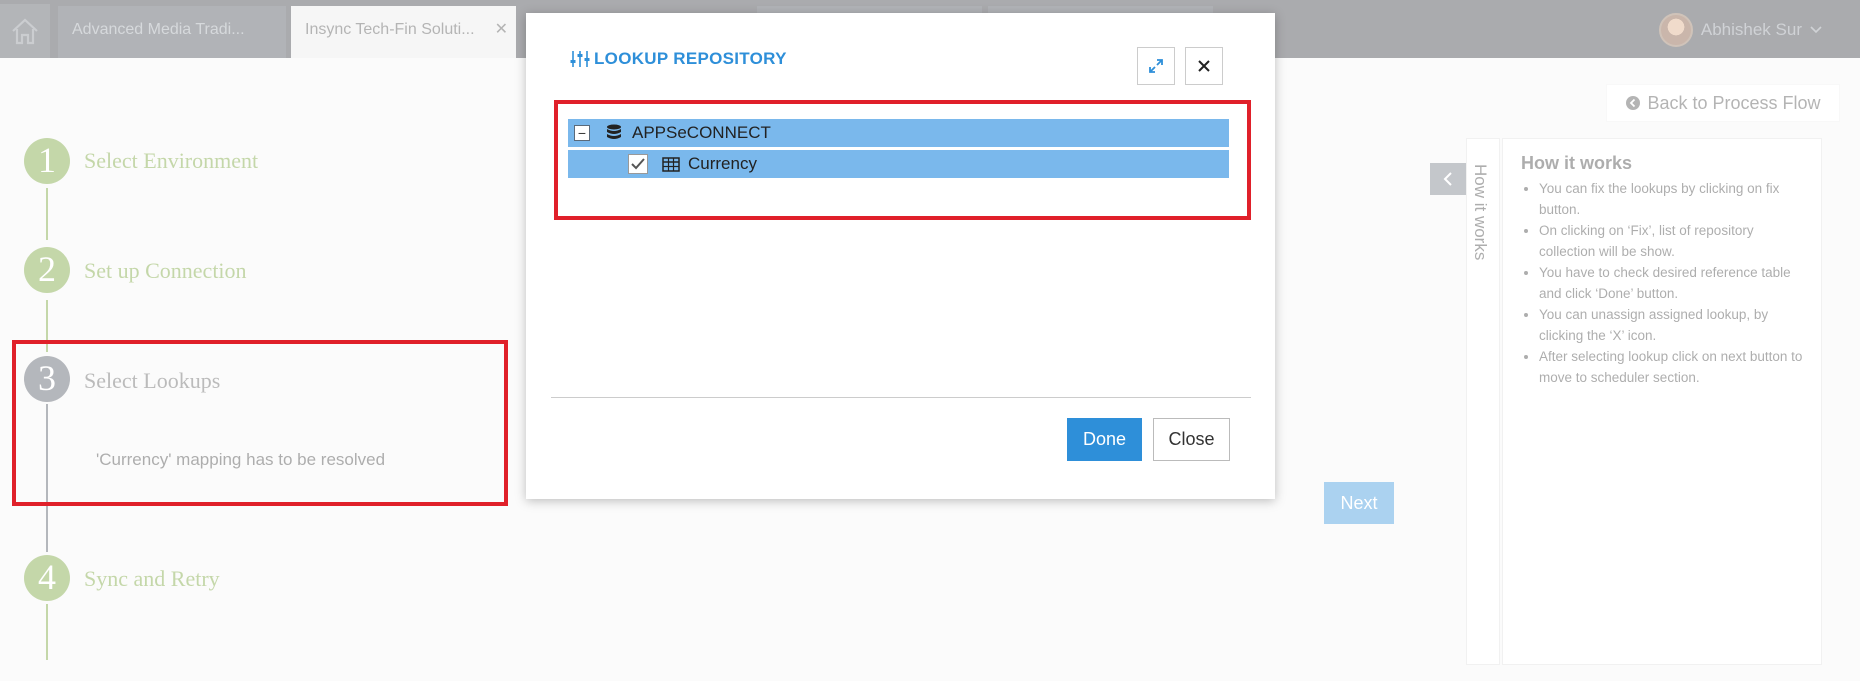 This screenshot has width=1860, height=681. I want to click on chevron-down-icon, so click(1816, 30).